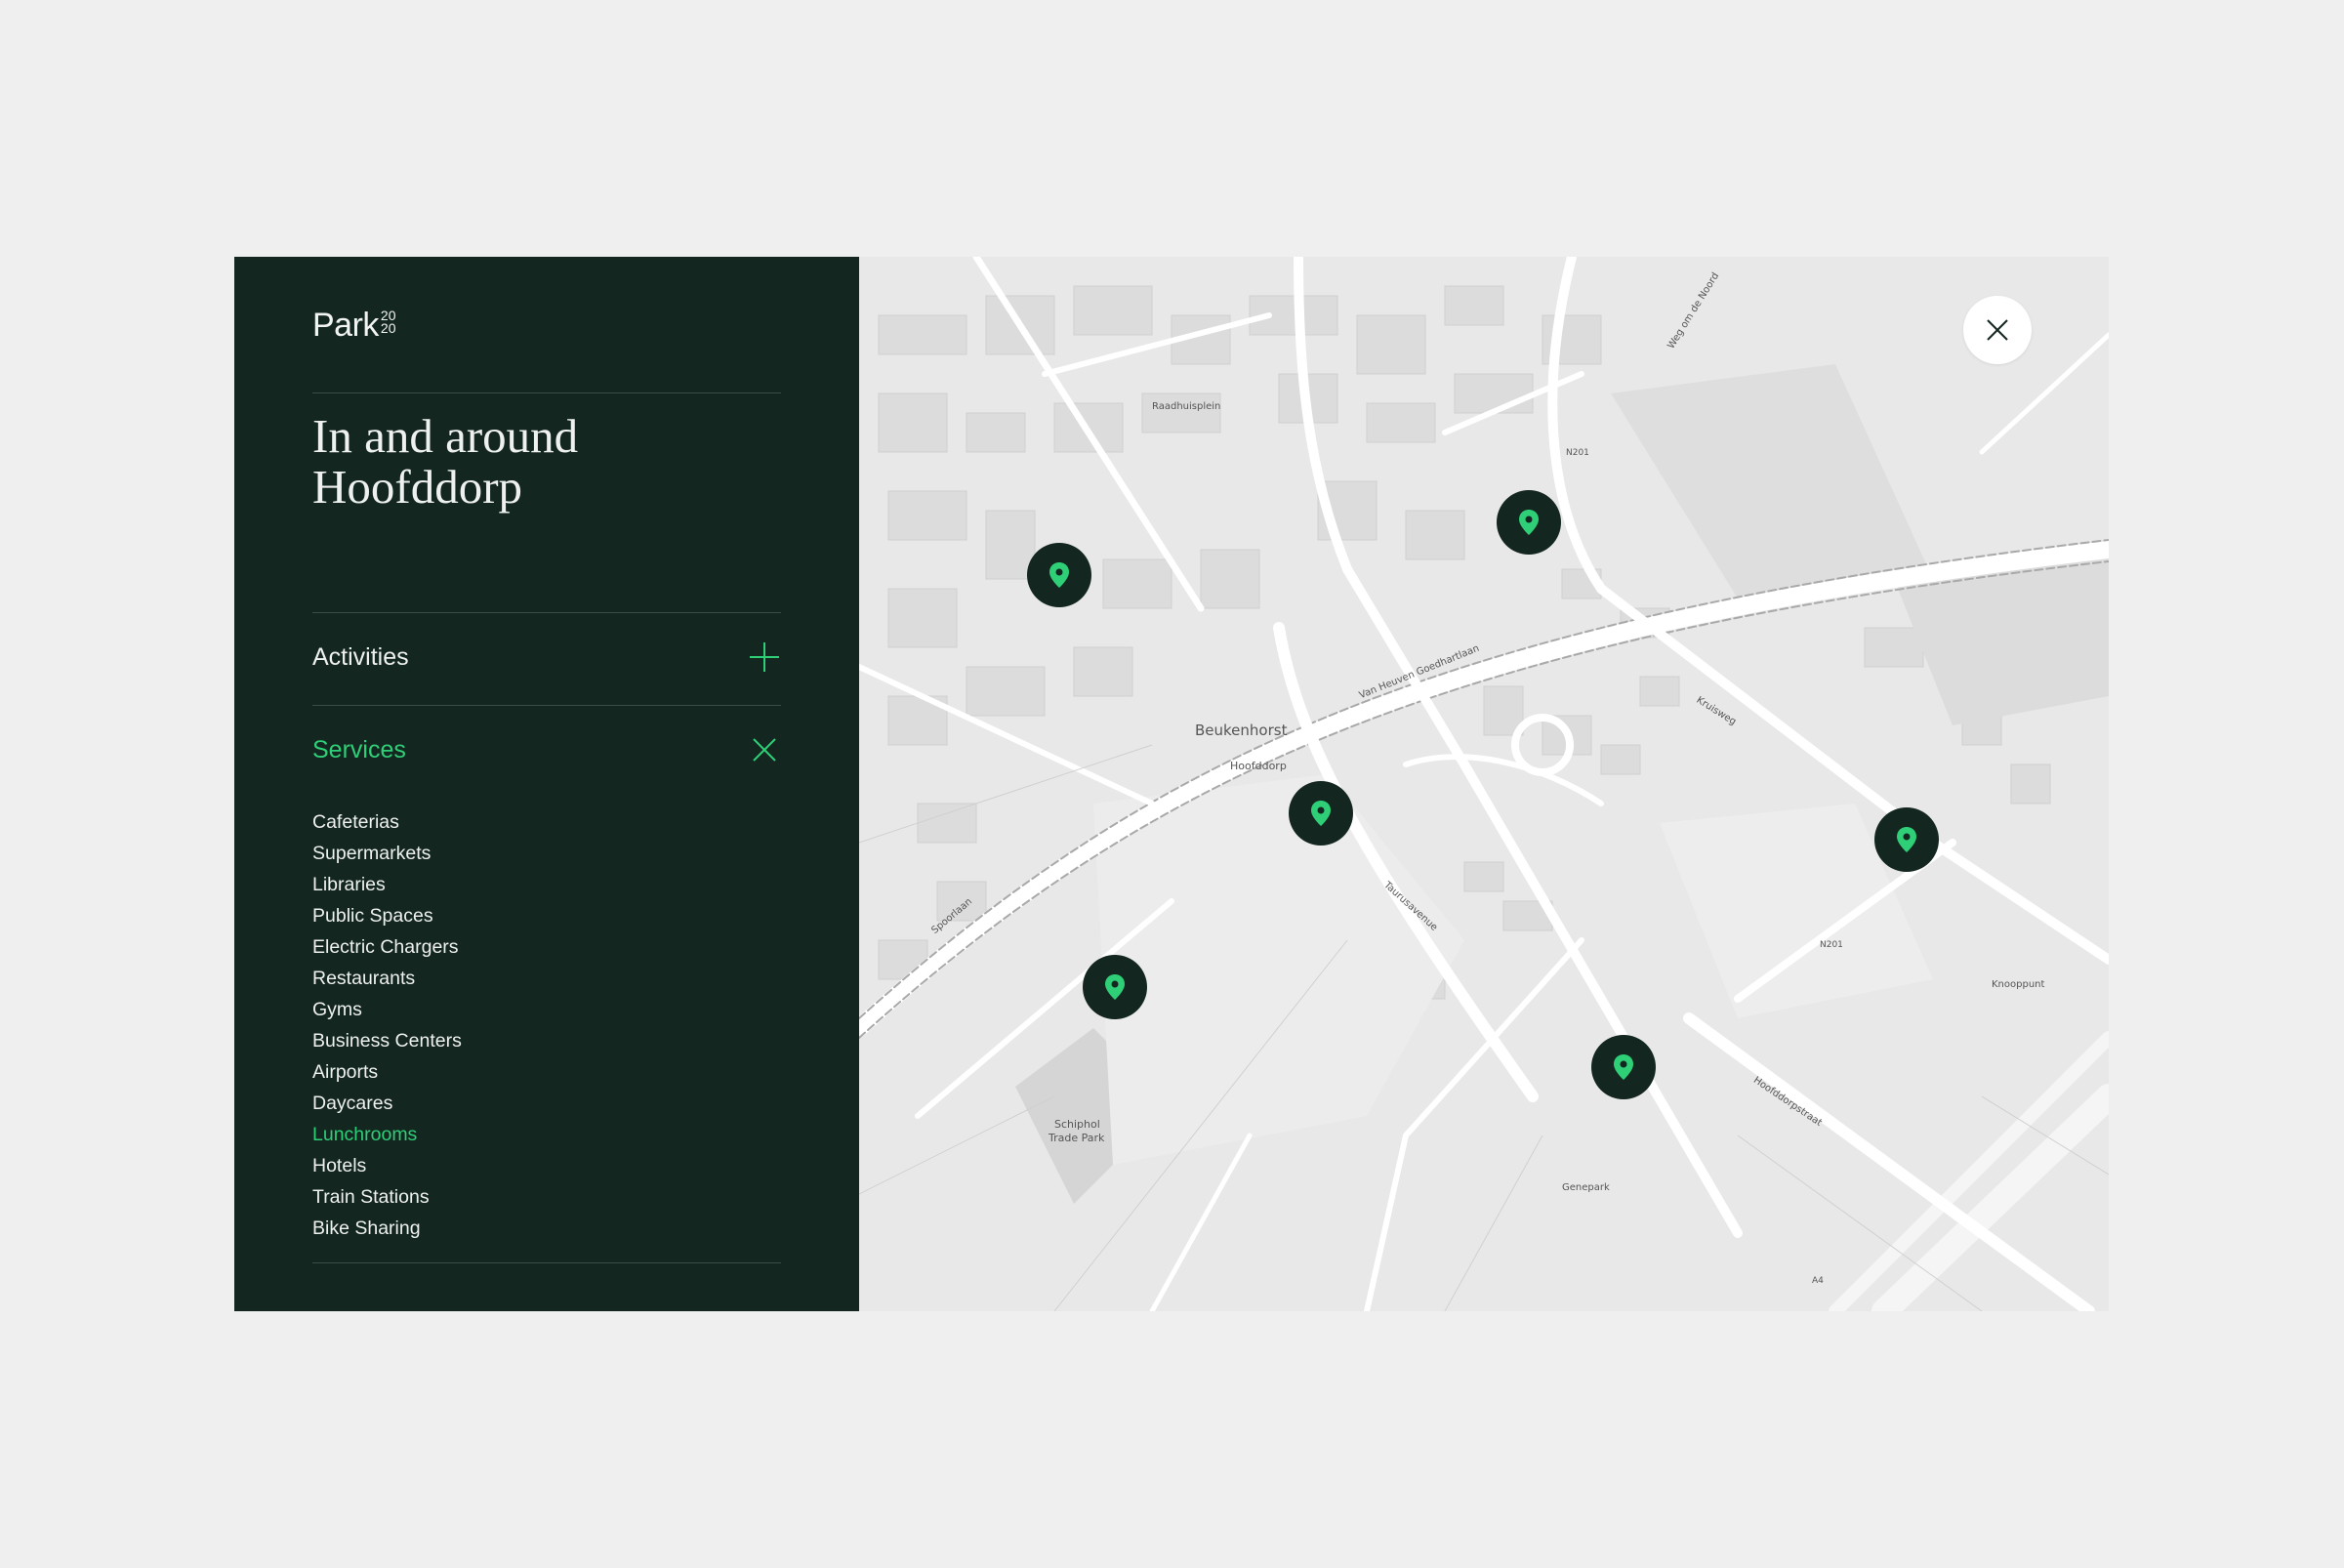 The height and width of the screenshot is (1568, 2344). What do you see at coordinates (546, 750) in the screenshot?
I see `accordion-services: Services` at bounding box center [546, 750].